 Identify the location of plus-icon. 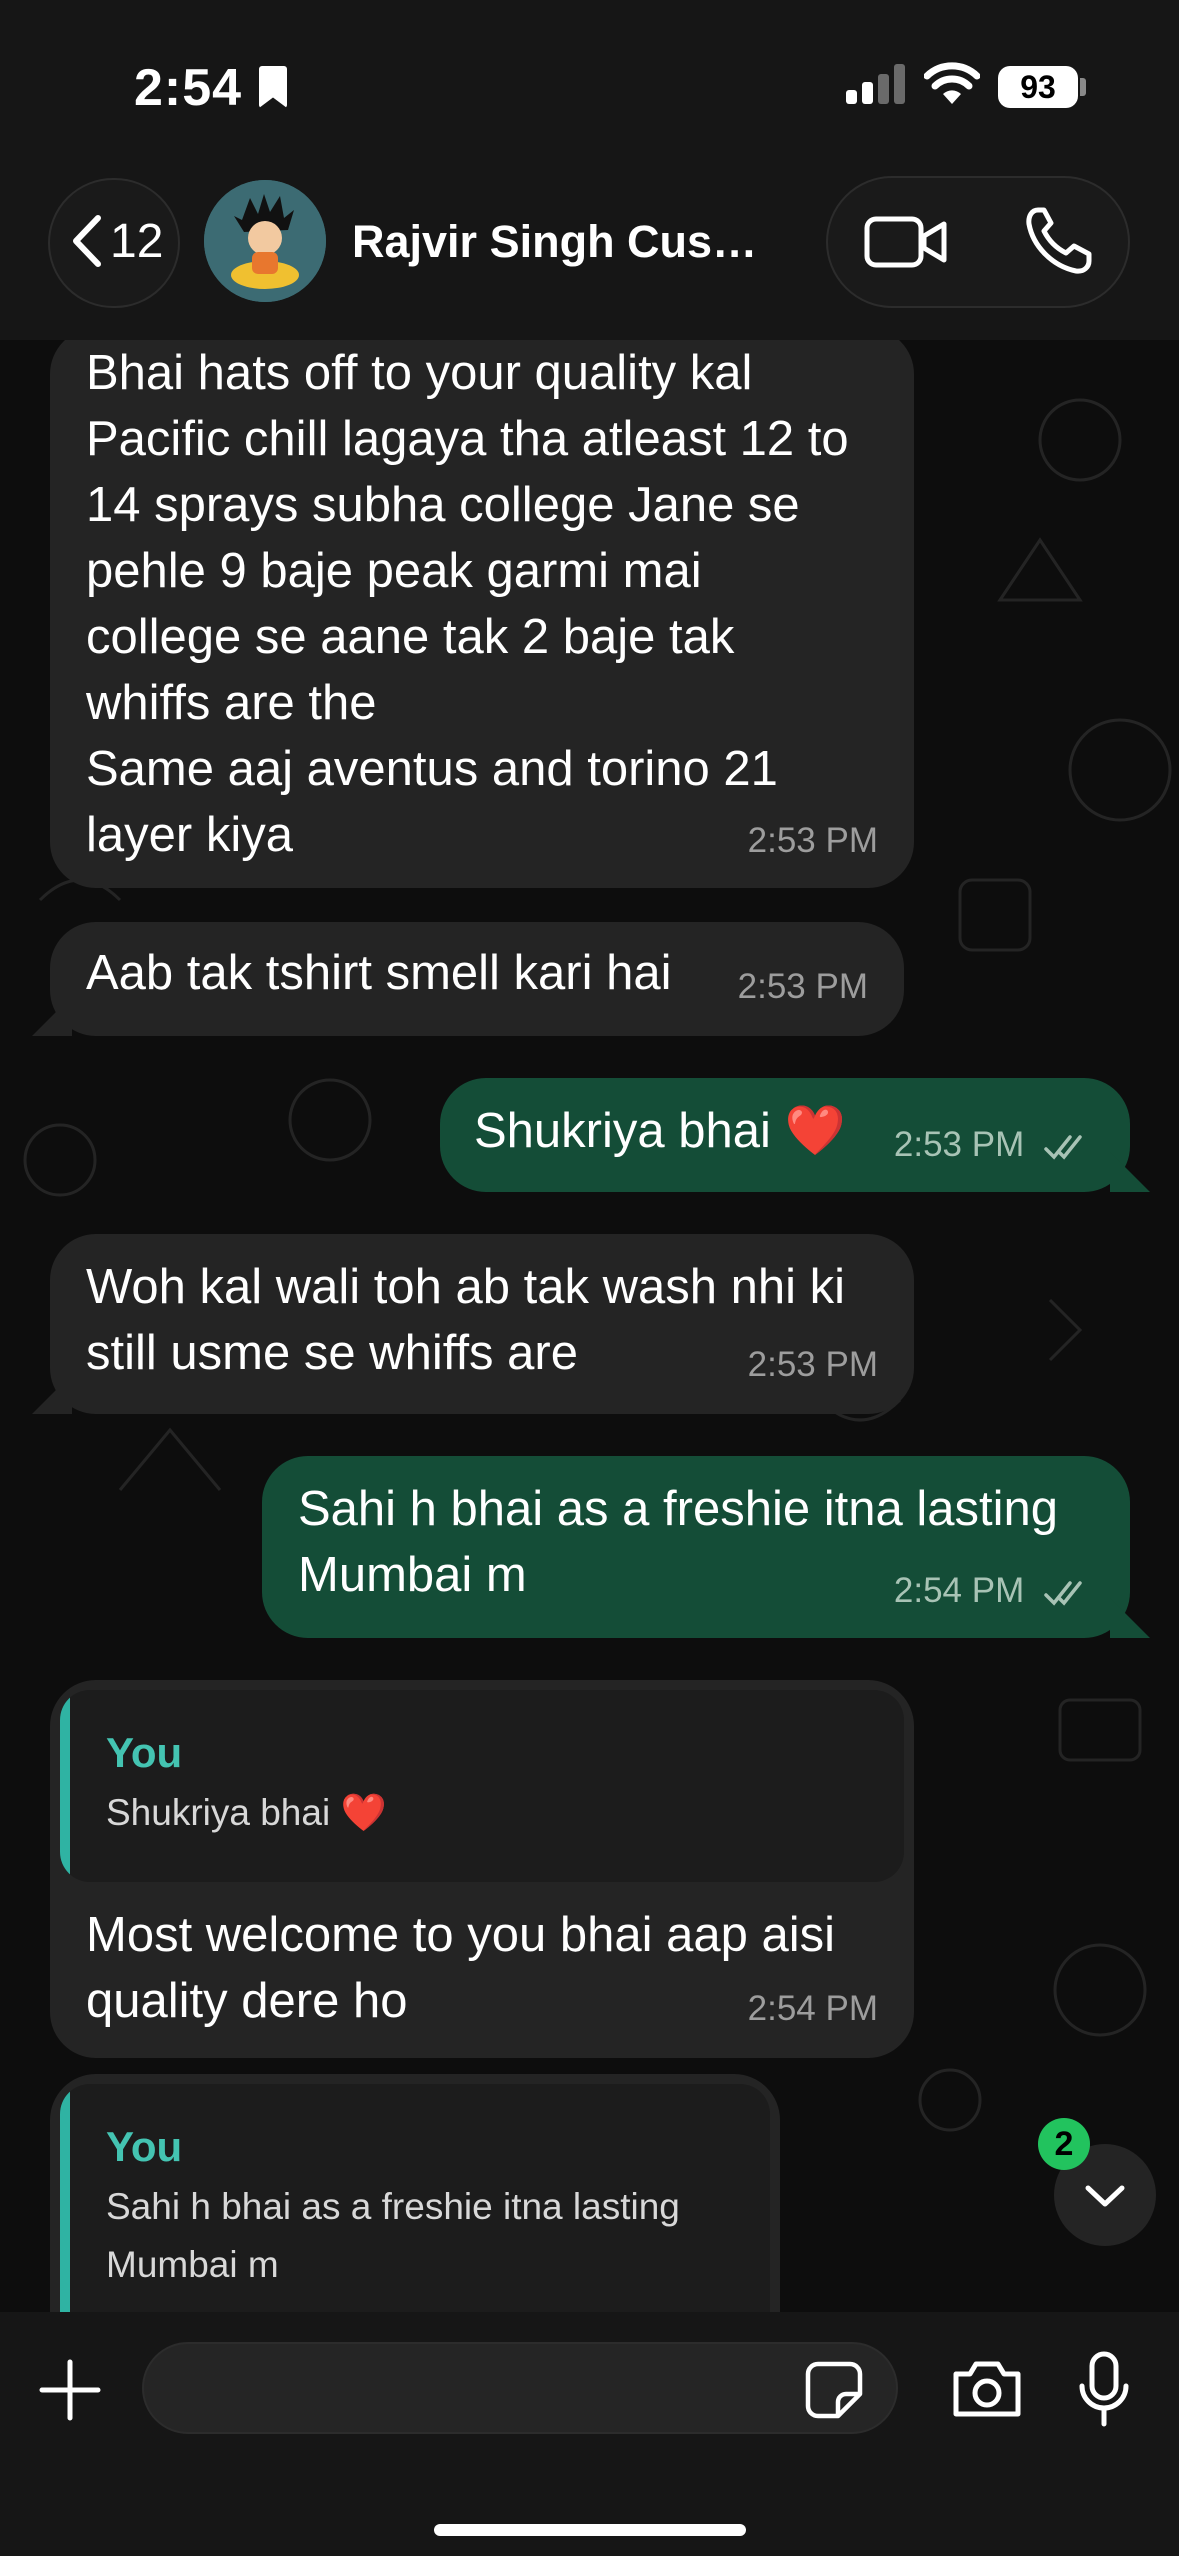
(70, 2390).